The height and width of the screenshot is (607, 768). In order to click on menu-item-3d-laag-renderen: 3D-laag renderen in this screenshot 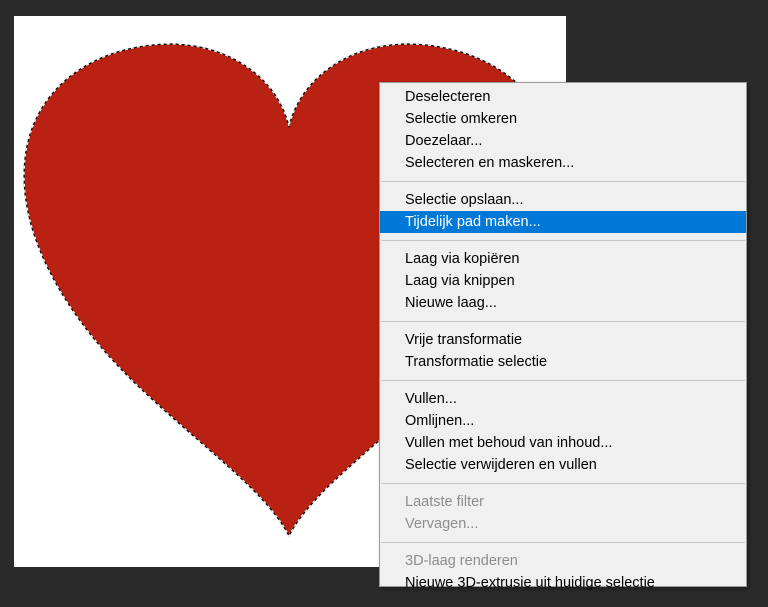, I will do `click(563, 561)`.